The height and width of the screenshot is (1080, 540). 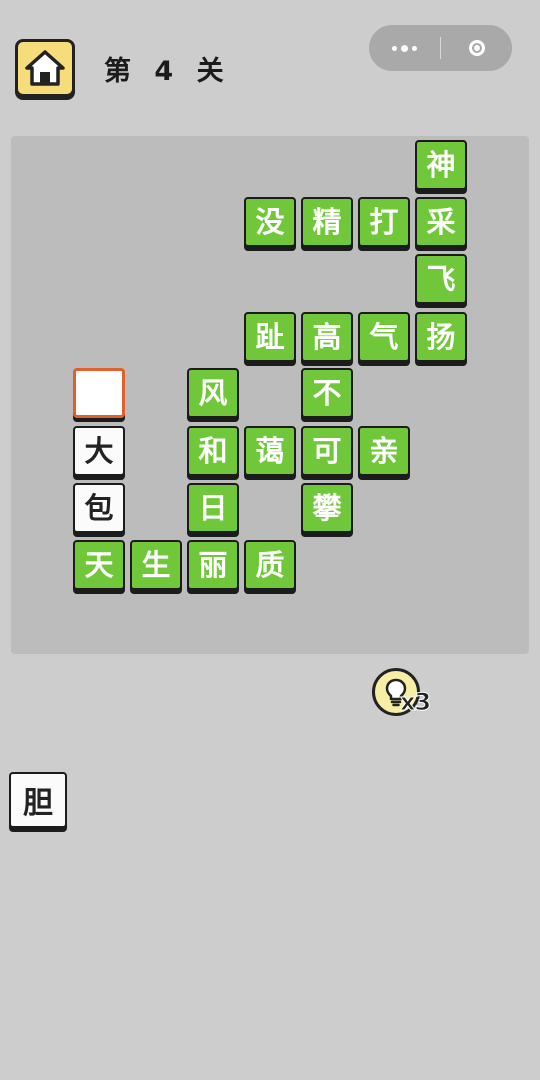 I want to click on grid-tile: 天, so click(x=99, y=565).